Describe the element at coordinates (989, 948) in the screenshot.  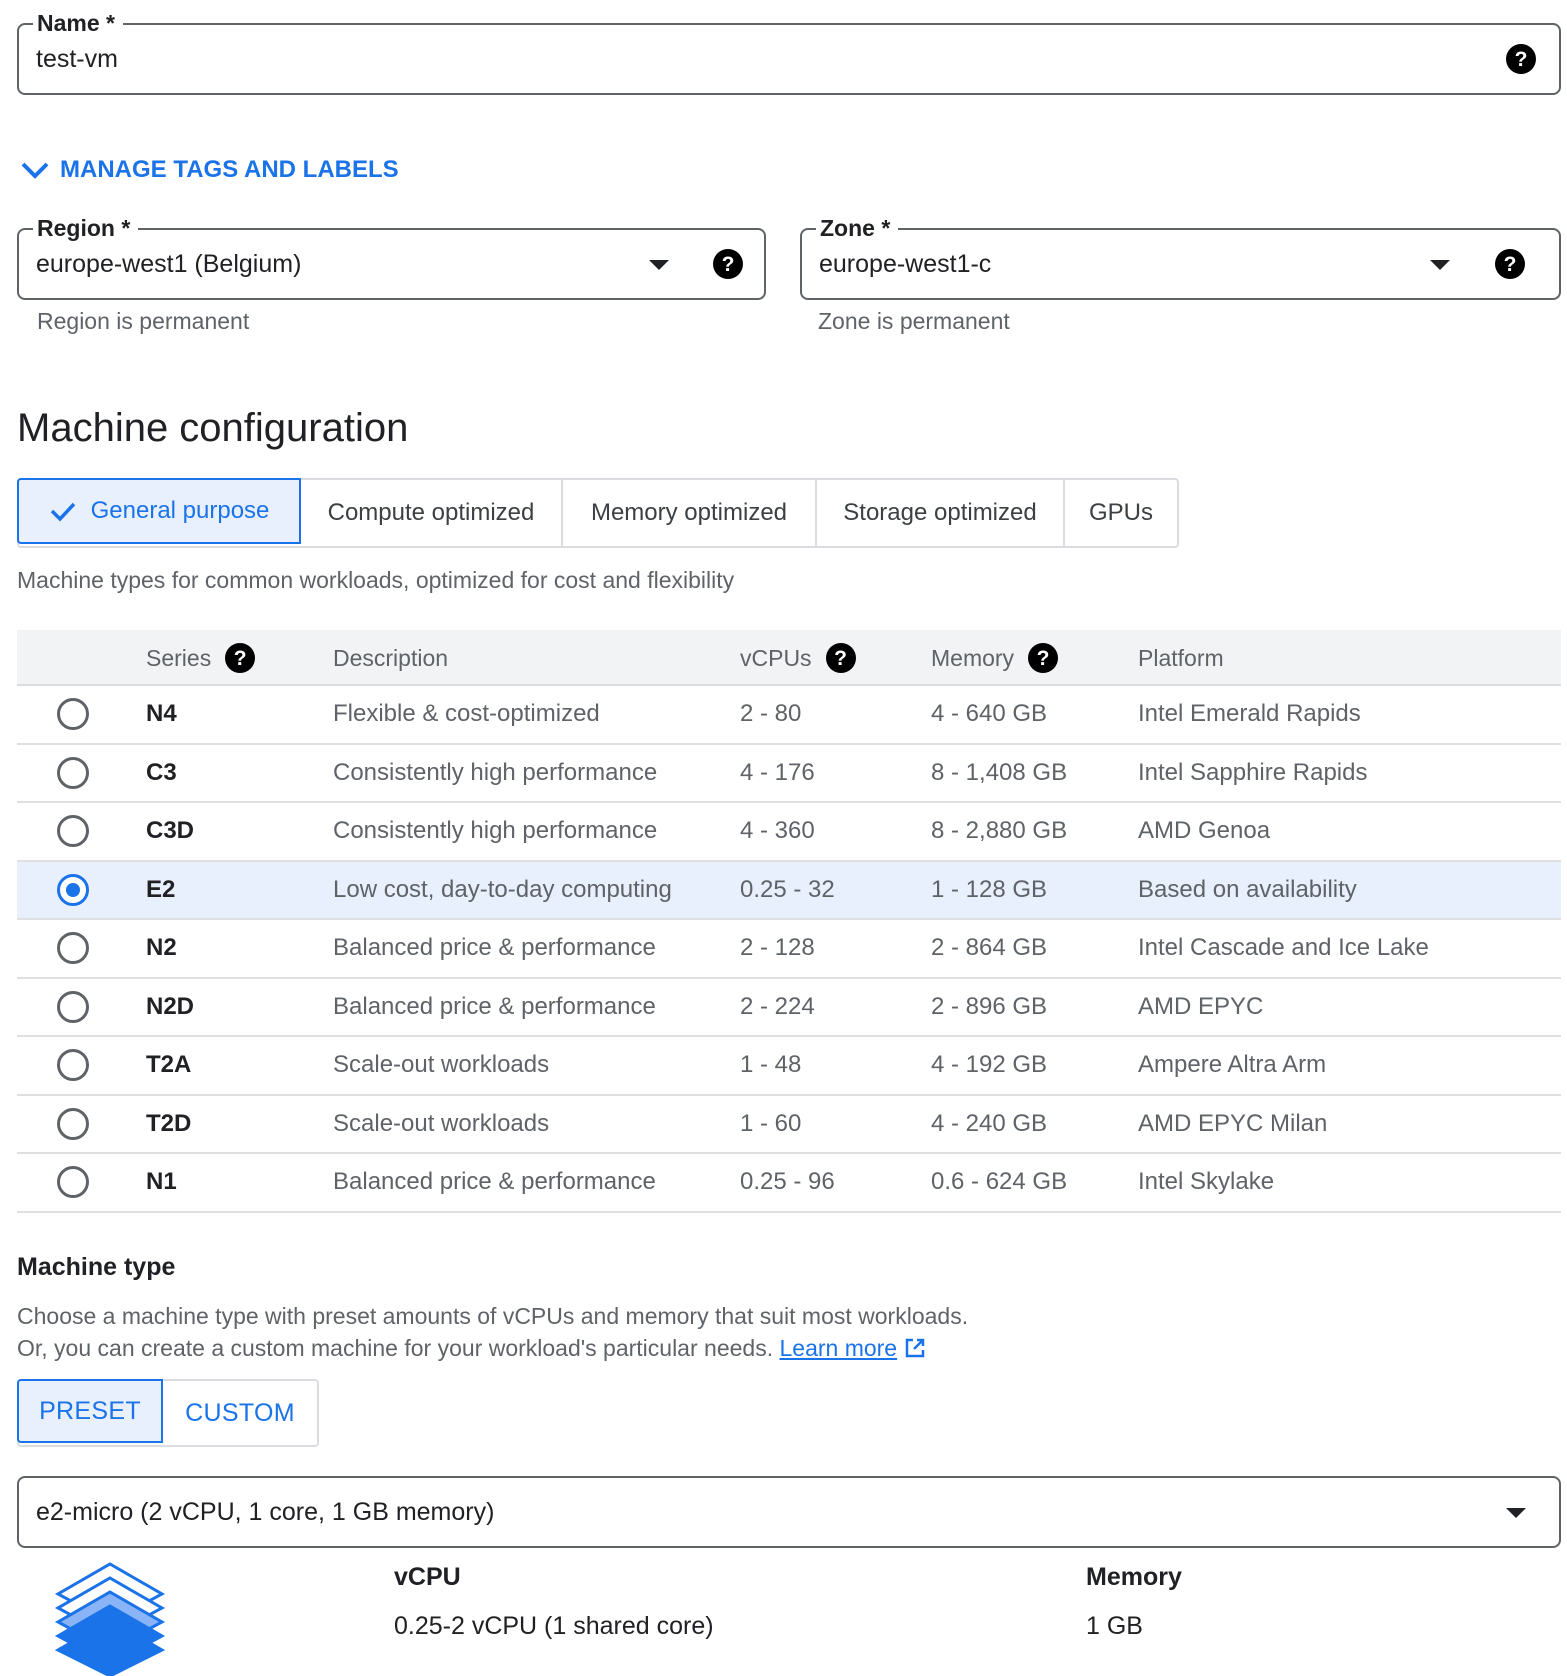
I see `cell-memory: 2 - 864 GB` at that location.